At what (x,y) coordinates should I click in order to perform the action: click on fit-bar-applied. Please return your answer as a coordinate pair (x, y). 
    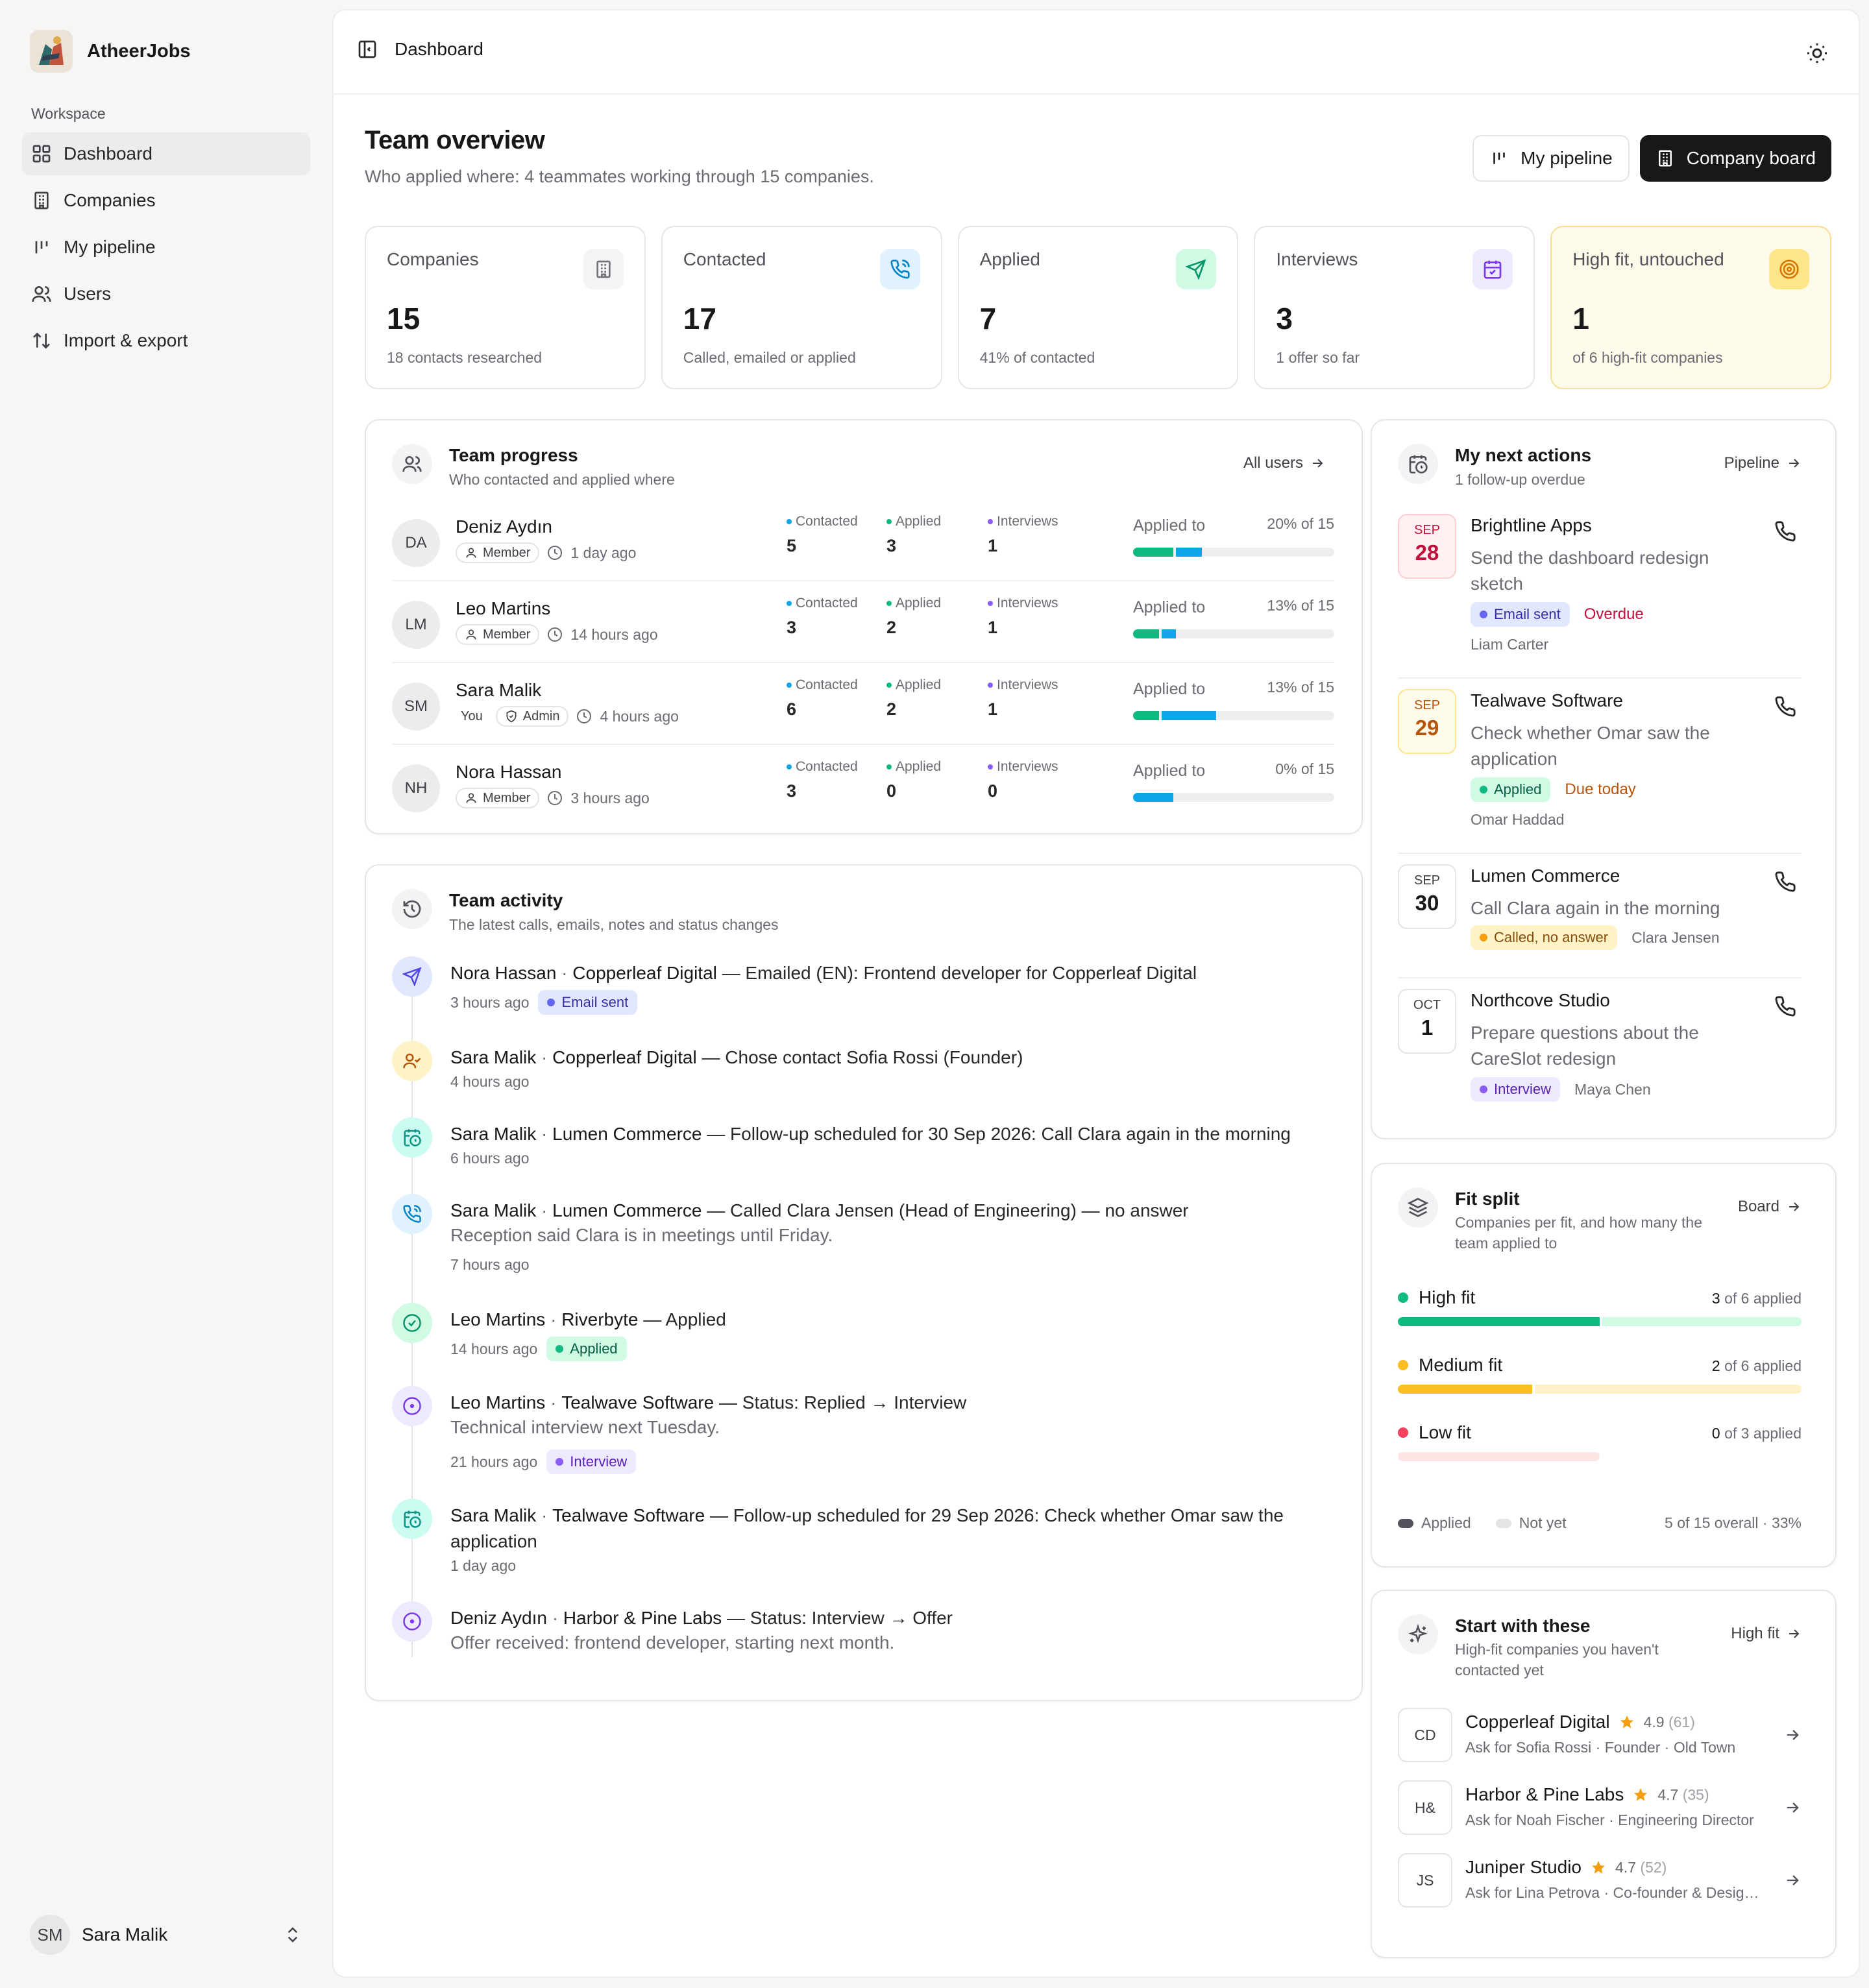
    Looking at the image, I should click on (1499, 1321).